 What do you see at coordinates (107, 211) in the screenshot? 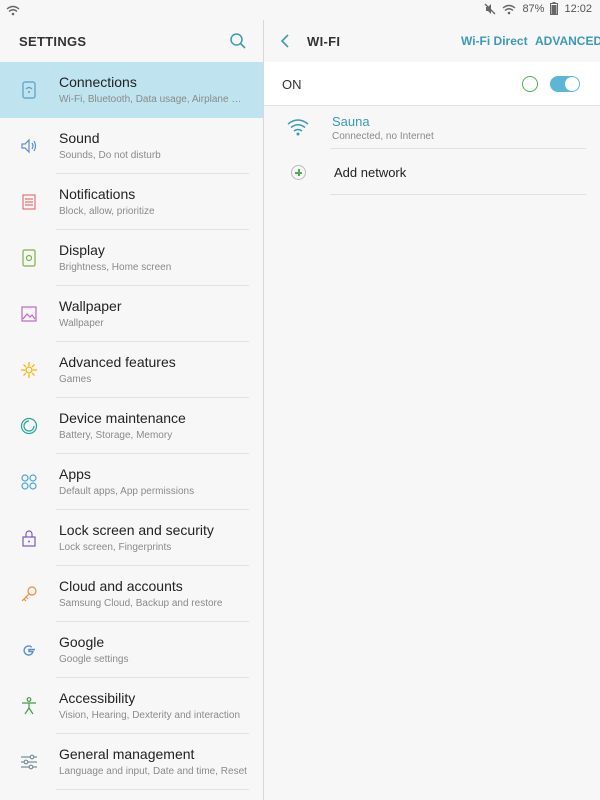
I see `menu-item-subtitle: Block, allow, prioritize` at bounding box center [107, 211].